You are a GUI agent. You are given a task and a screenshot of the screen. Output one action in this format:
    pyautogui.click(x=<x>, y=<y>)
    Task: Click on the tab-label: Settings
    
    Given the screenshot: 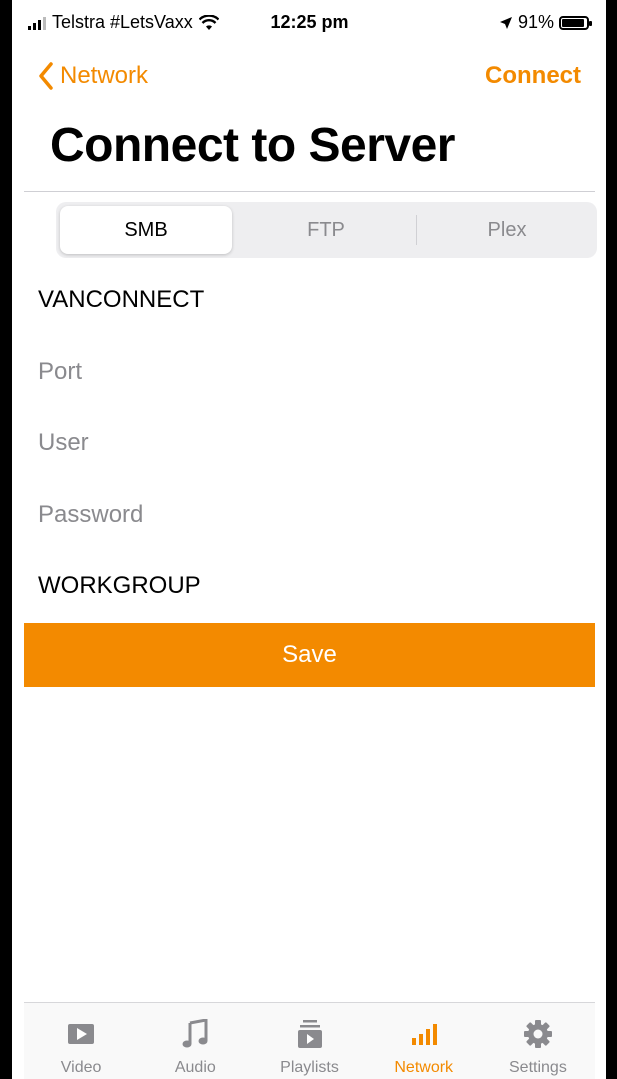 What is the action you would take?
    pyautogui.click(x=538, y=1067)
    